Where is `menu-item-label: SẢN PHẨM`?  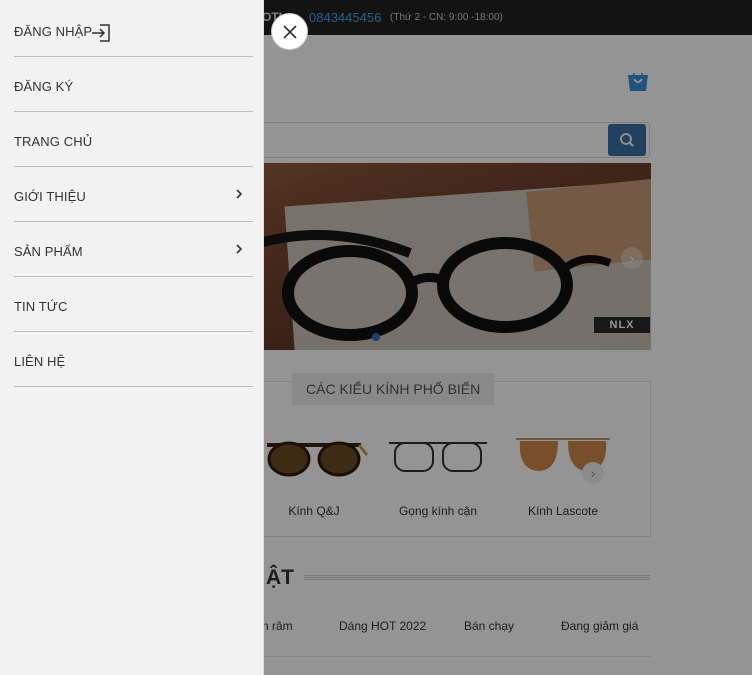 menu-item-label: SẢN PHẨM is located at coordinates (48, 251).